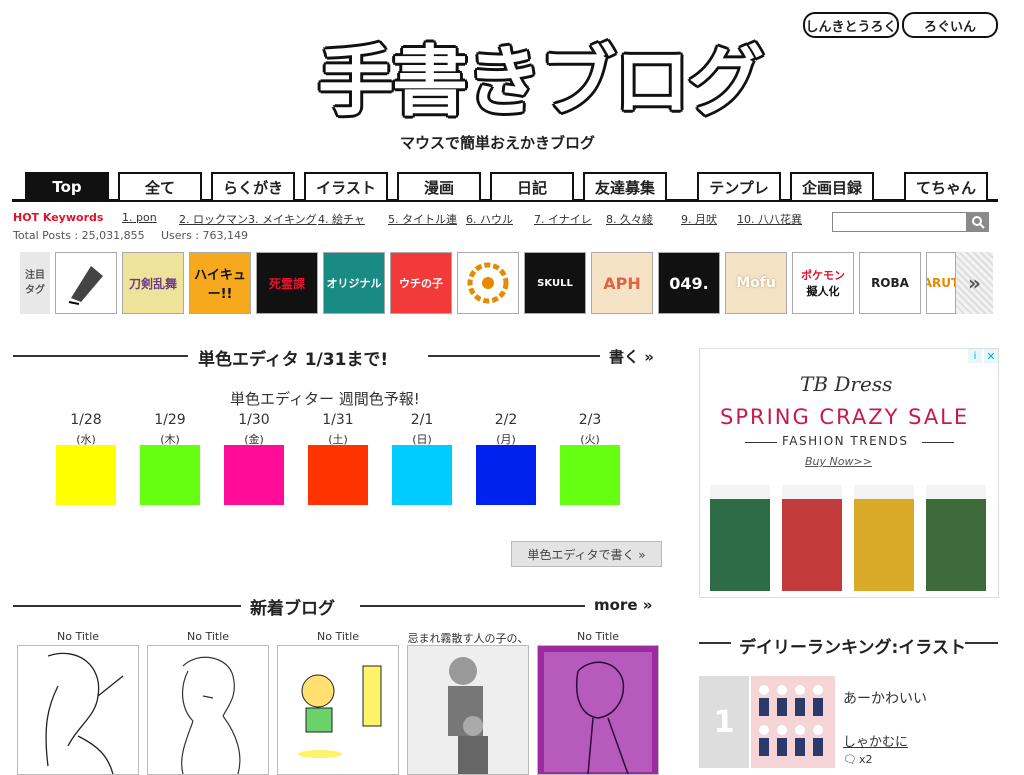 Image resolution: width=1024 pixels, height=775 pixels. I want to click on ad-subheadline: FASHION TRENDS, so click(845, 441).